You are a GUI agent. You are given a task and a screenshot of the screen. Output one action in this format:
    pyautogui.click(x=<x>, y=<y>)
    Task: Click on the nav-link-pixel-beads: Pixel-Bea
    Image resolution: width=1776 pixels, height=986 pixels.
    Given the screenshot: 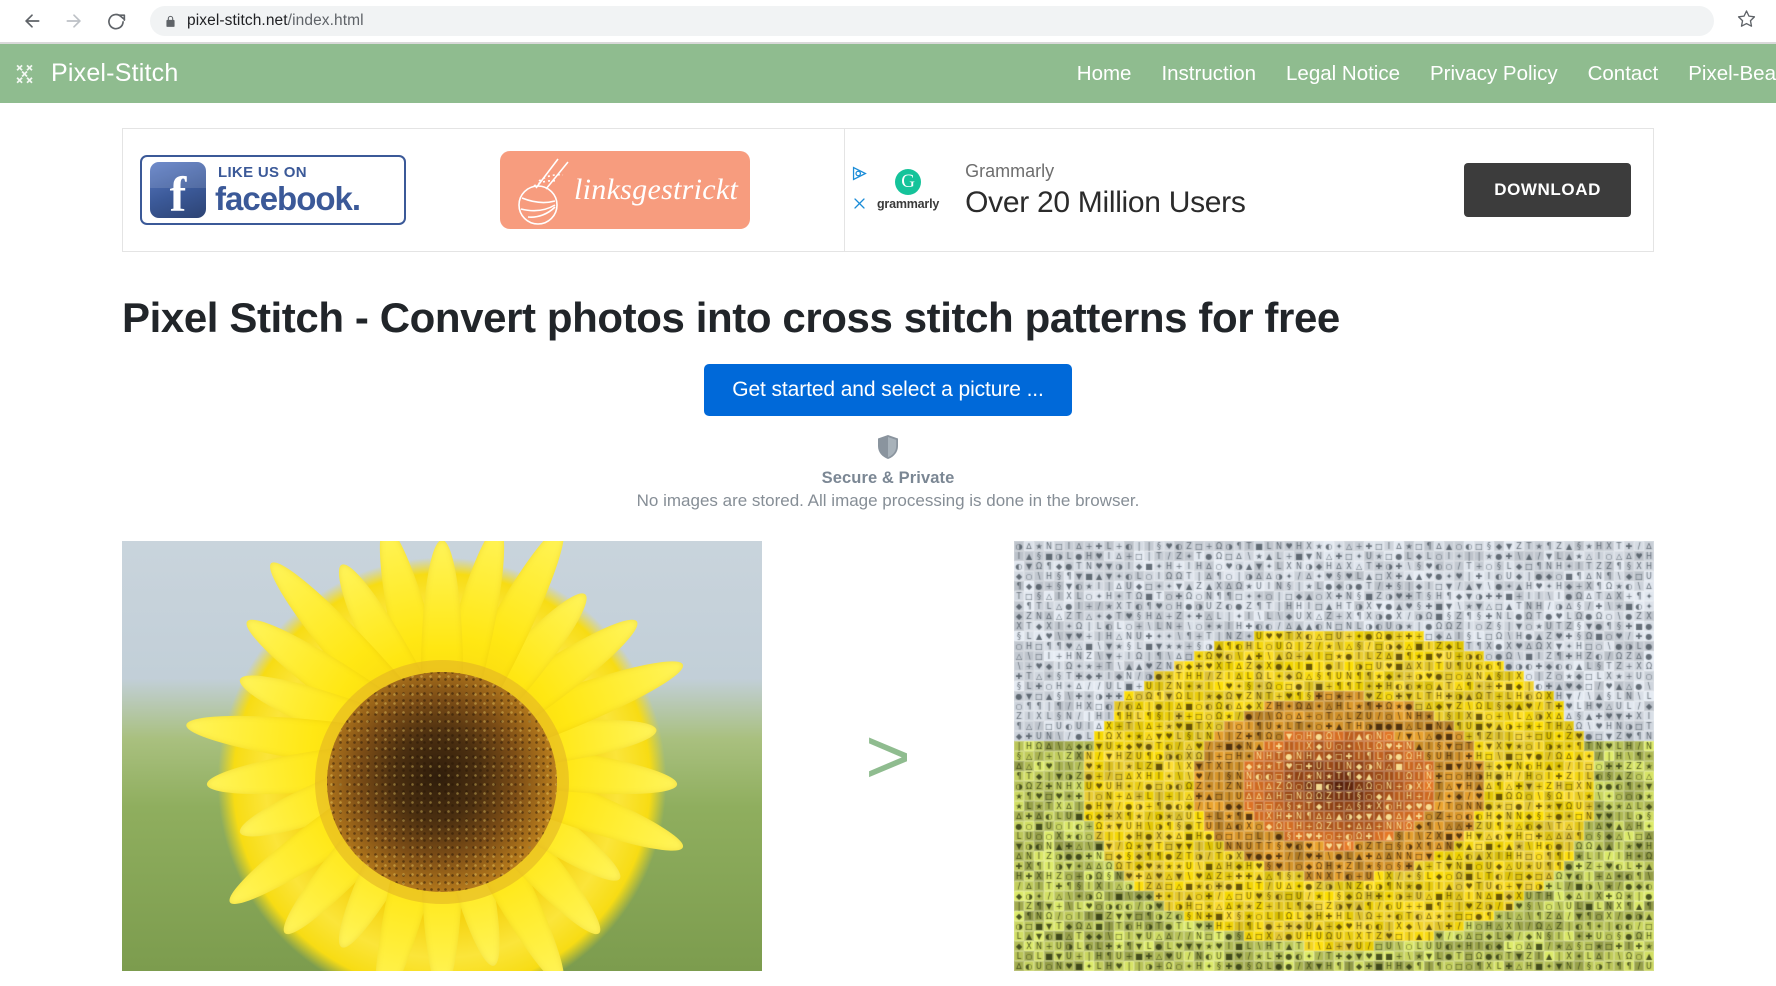 What is the action you would take?
    pyautogui.click(x=1732, y=74)
    